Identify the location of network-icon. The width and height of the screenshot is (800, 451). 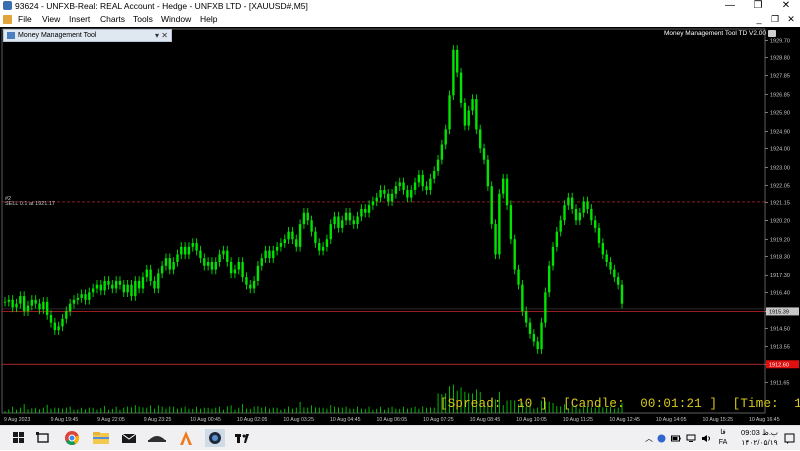
(691, 438).